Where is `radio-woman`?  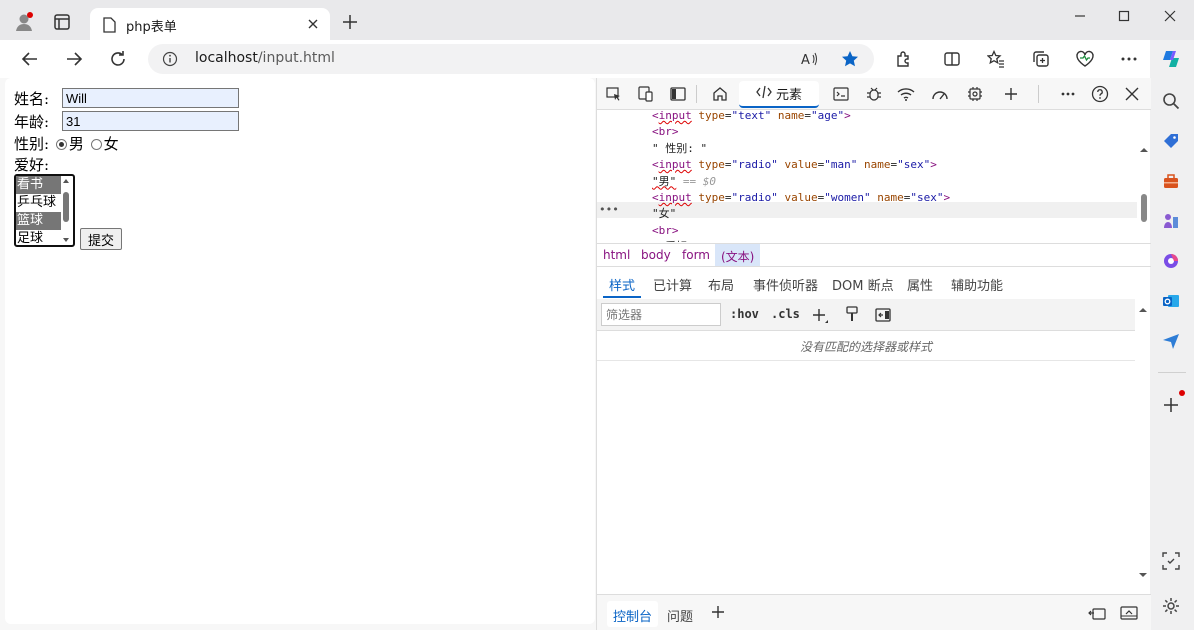 radio-woman is located at coordinates (96, 144).